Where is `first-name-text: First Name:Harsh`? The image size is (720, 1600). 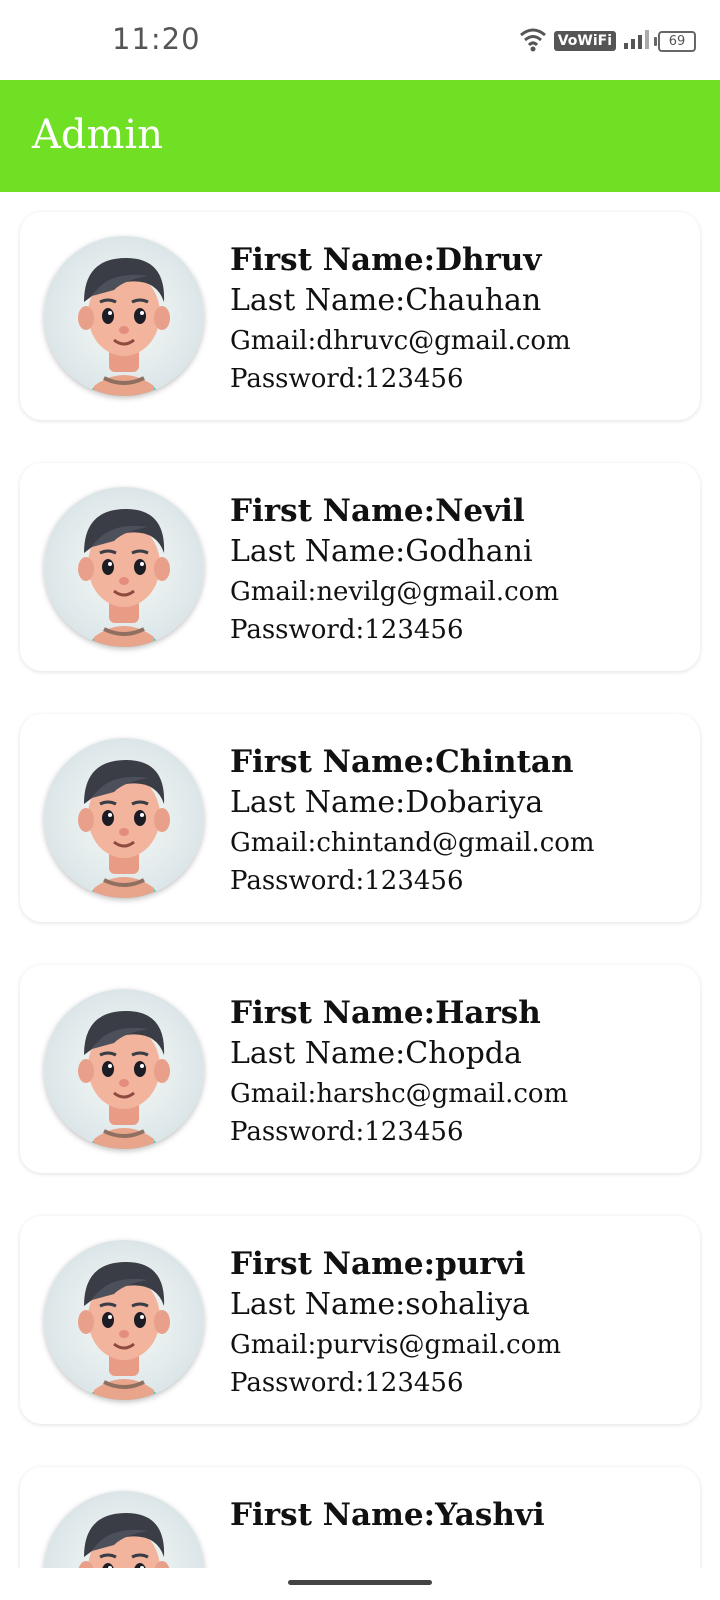
first-name-text: First Name:Harsh is located at coordinates (385, 1013).